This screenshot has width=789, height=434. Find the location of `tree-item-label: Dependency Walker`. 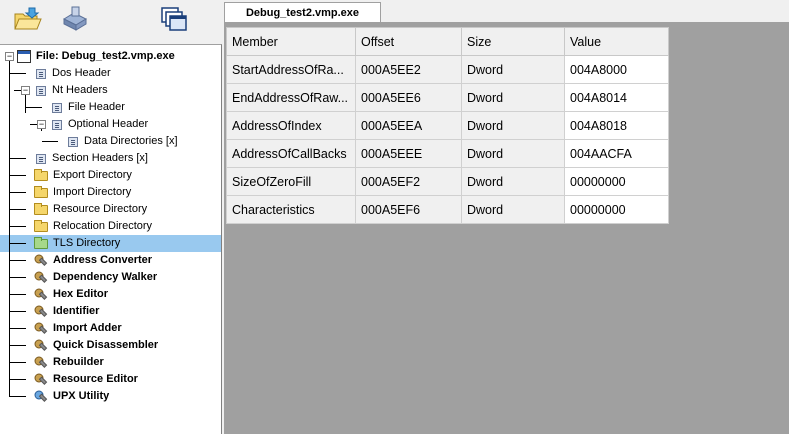

tree-item-label: Dependency Walker is located at coordinates (105, 277).